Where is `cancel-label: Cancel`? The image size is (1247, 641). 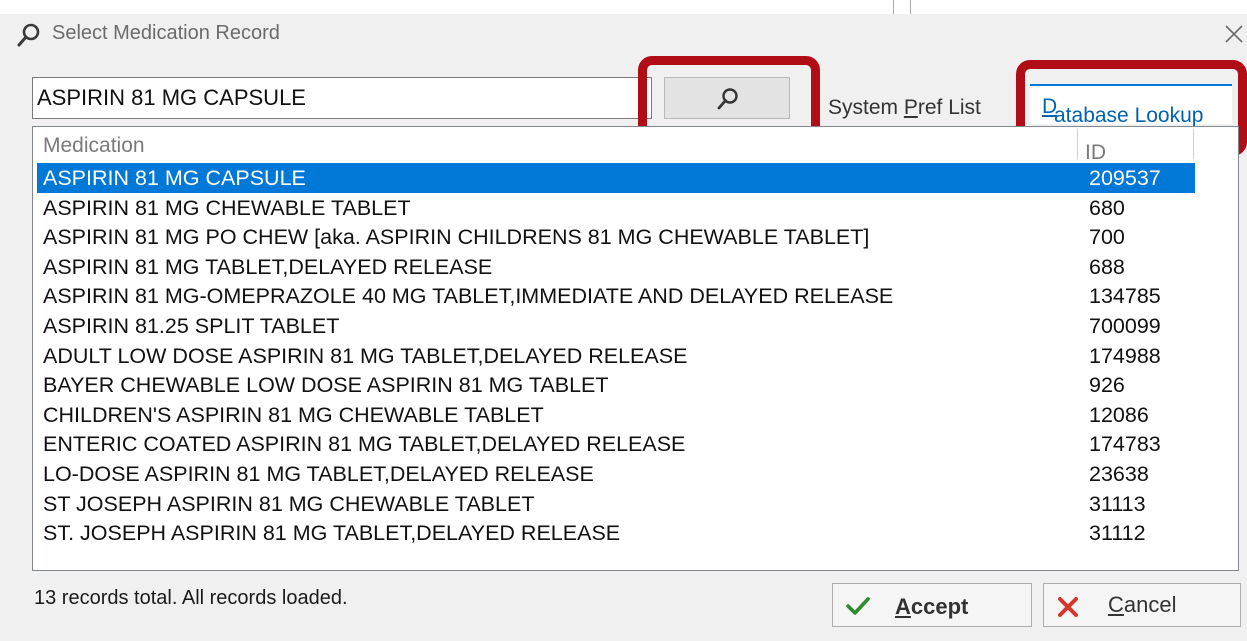
cancel-label: Cancel is located at coordinates (1142, 604).